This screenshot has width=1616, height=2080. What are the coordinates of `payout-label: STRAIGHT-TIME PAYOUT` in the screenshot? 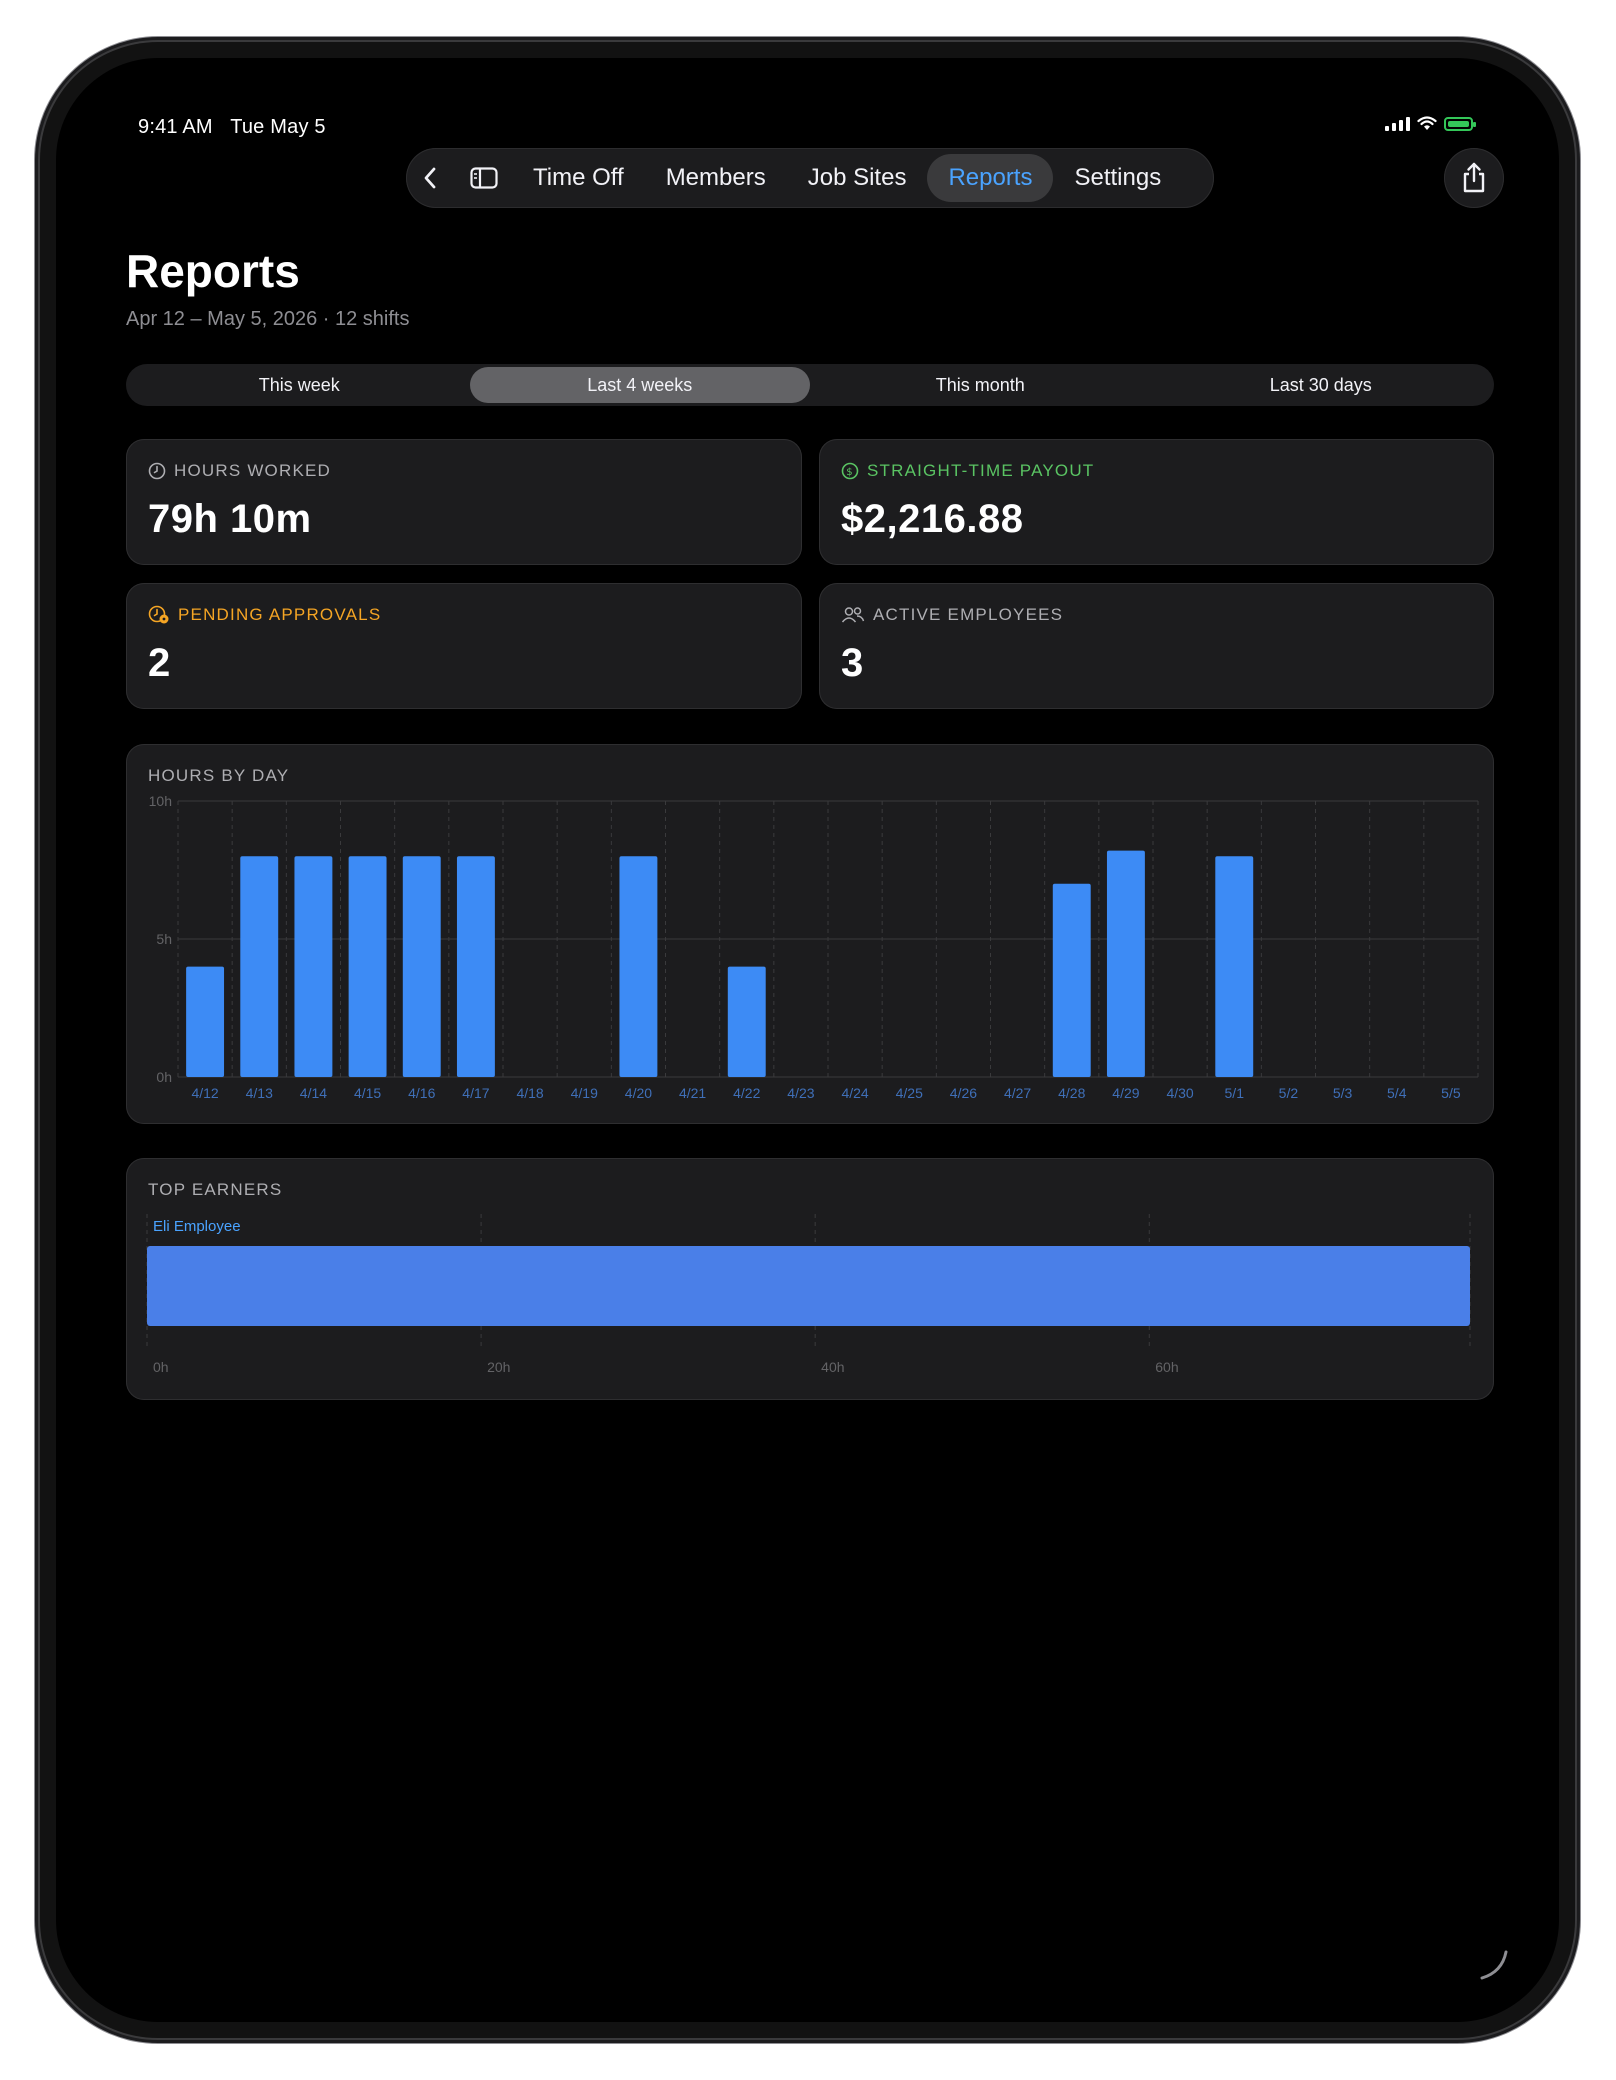 It's located at (981, 470).